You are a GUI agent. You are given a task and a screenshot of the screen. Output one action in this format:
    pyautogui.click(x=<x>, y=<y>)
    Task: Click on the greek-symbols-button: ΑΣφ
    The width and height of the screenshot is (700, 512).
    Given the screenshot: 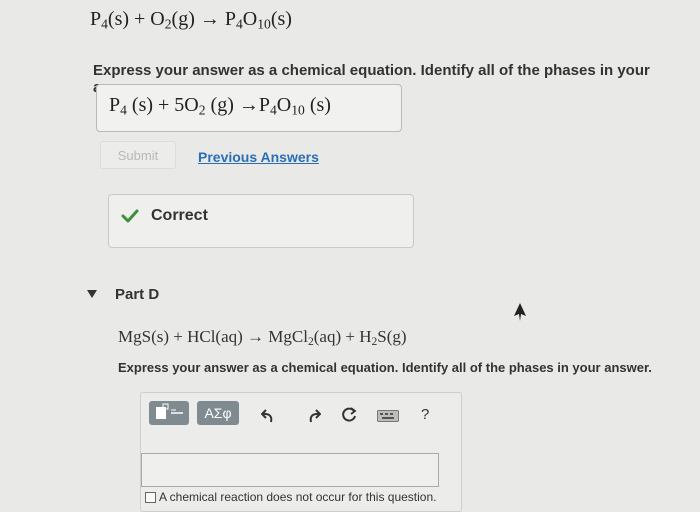 What is the action you would take?
    pyautogui.click(x=218, y=413)
    